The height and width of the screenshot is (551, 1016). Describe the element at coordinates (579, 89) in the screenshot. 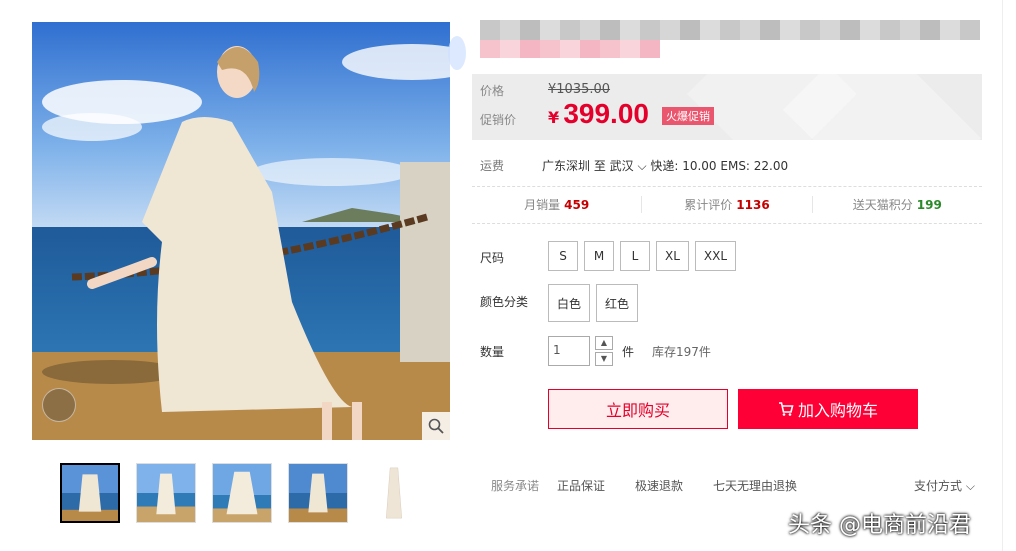

I see `original-price: ¥1035.00` at that location.